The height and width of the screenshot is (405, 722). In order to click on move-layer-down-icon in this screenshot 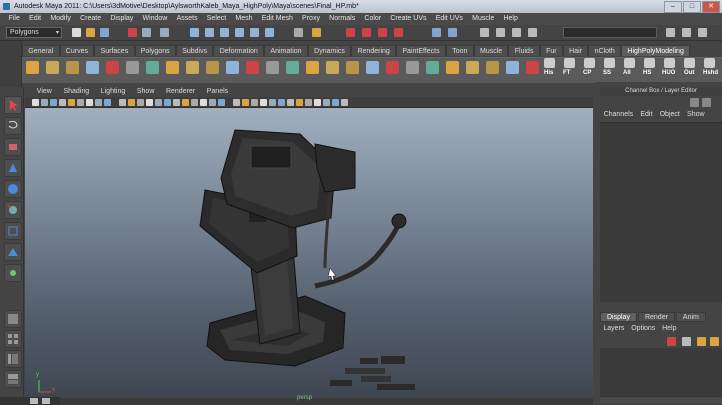, I will do `click(714, 341)`.